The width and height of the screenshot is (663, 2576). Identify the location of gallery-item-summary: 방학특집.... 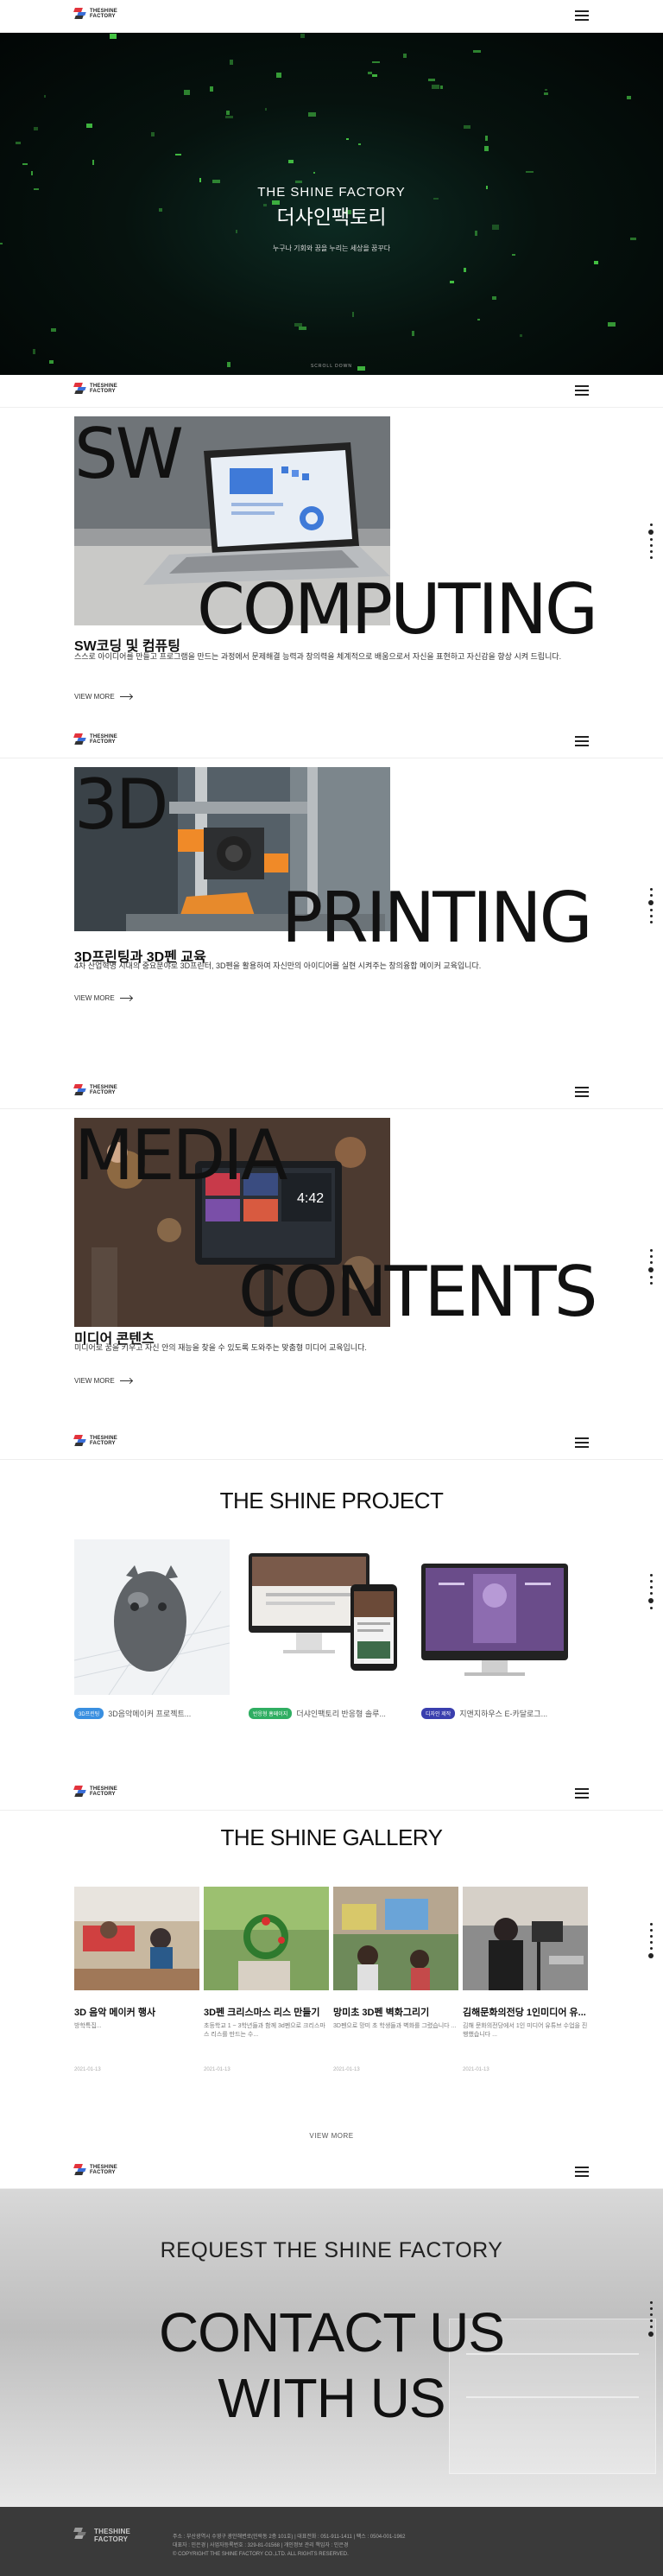
(88, 2026).